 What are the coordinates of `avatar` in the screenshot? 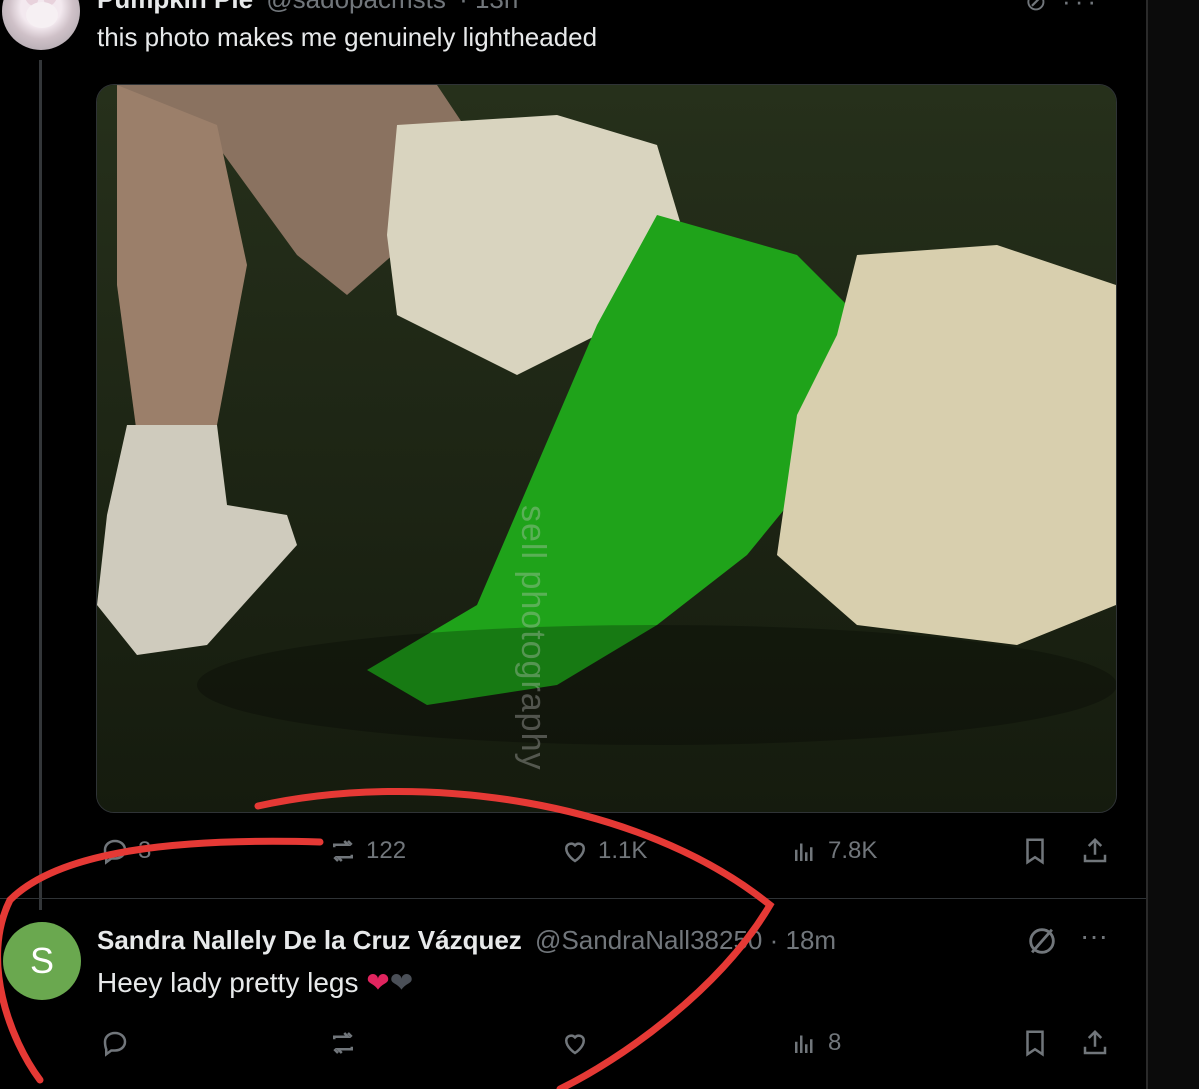 It's located at (41, 25).